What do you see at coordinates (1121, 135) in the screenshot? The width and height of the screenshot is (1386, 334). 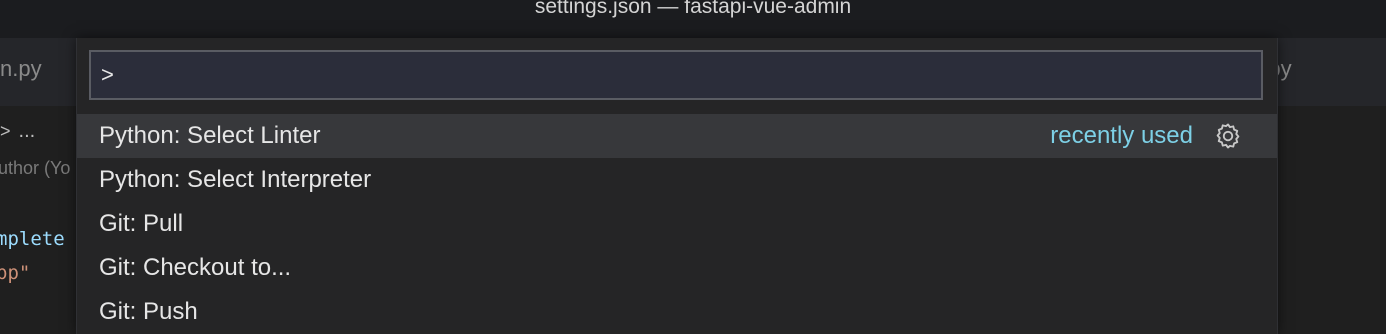 I see `recently-used-label: recently used` at bounding box center [1121, 135].